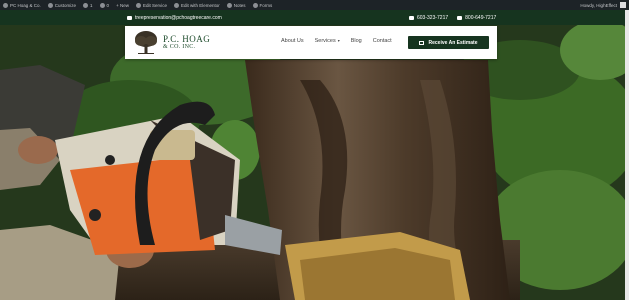 This screenshot has height=300, width=629. I want to click on admin-customize-label: Customize, so click(65, 5).